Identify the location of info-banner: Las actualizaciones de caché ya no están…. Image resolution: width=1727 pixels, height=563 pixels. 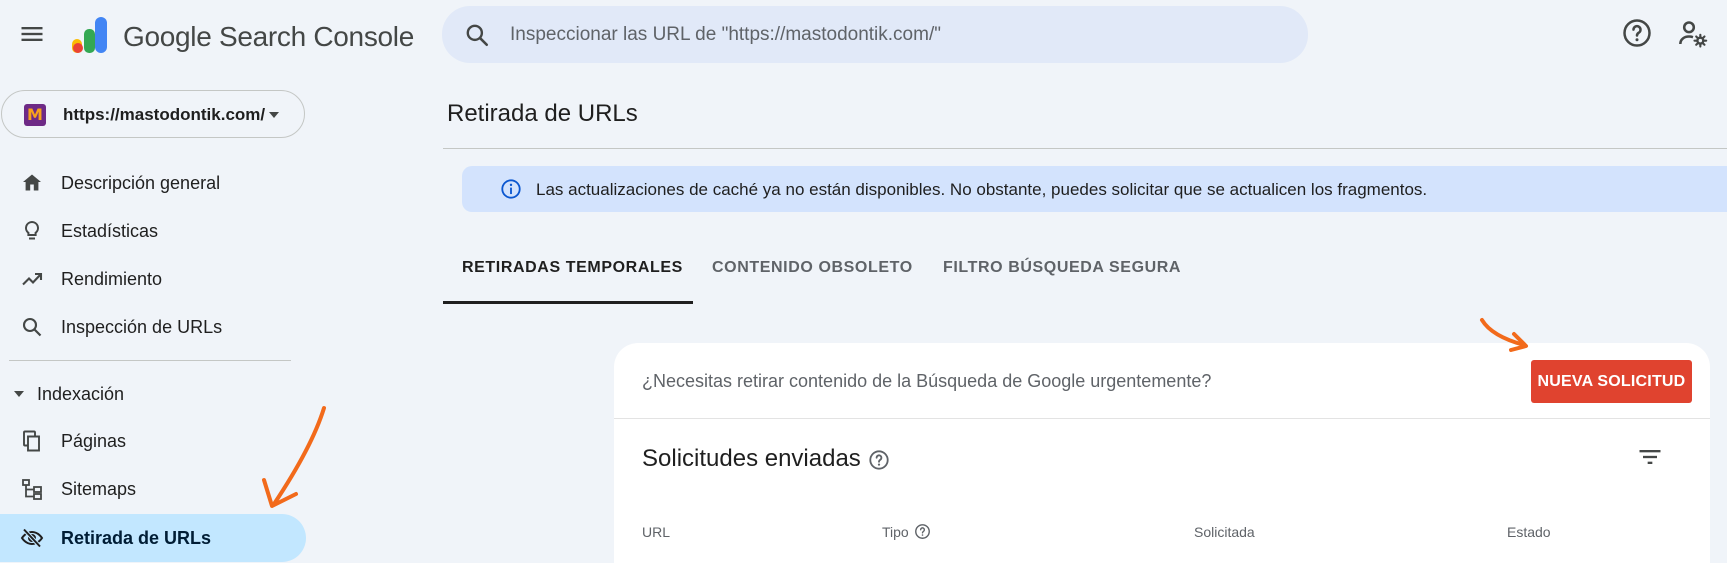
(1094, 189).